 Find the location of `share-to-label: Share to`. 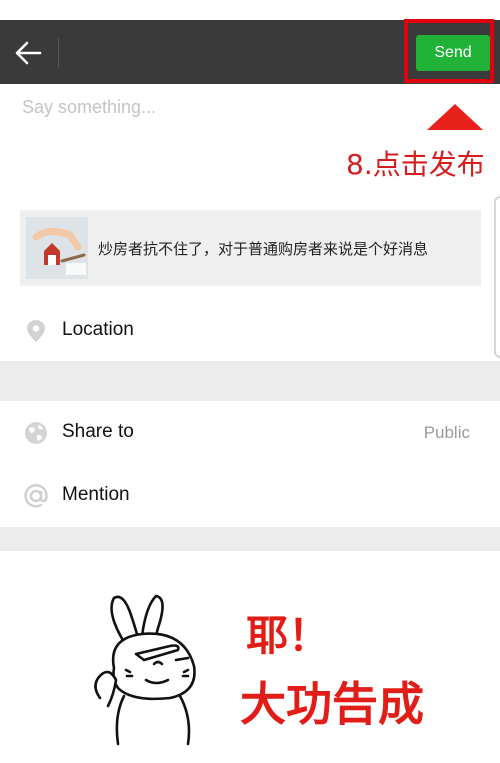

share-to-label: Share to is located at coordinates (98, 431).